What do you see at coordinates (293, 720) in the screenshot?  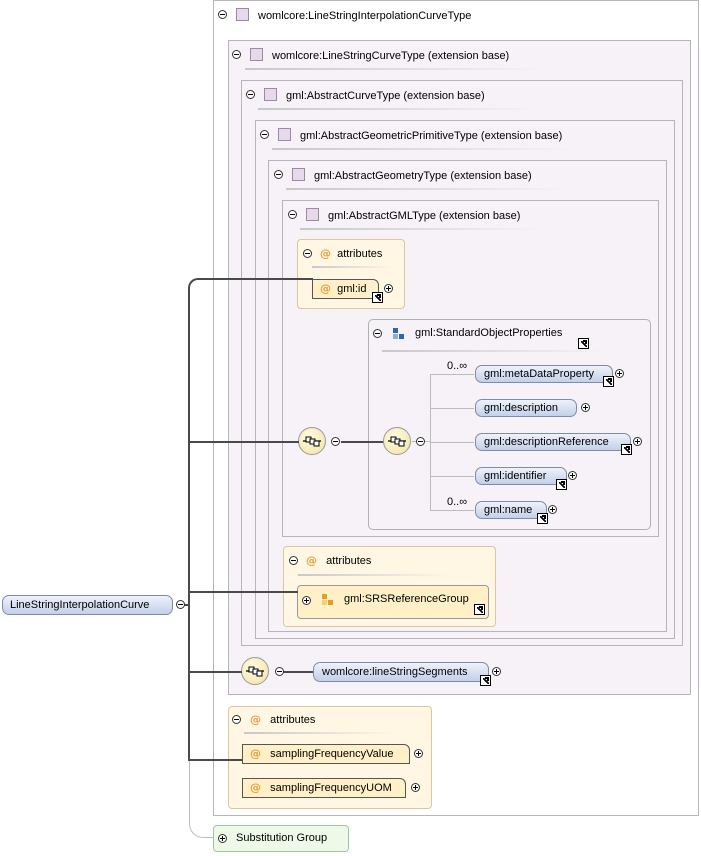 I see `attributes-label: attributes` at bounding box center [293, 720].